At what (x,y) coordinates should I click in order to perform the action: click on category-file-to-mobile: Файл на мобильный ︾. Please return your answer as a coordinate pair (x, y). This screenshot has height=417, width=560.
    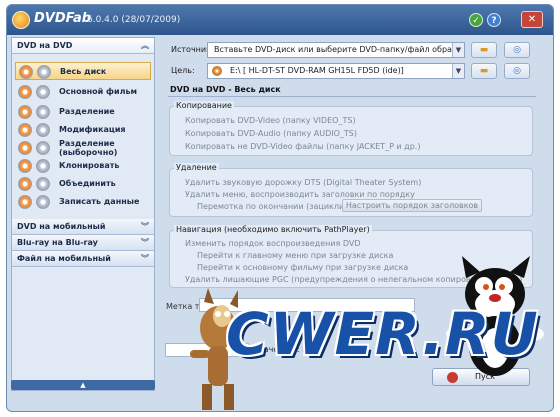
    Looking at the image, I should click on (83, 259).